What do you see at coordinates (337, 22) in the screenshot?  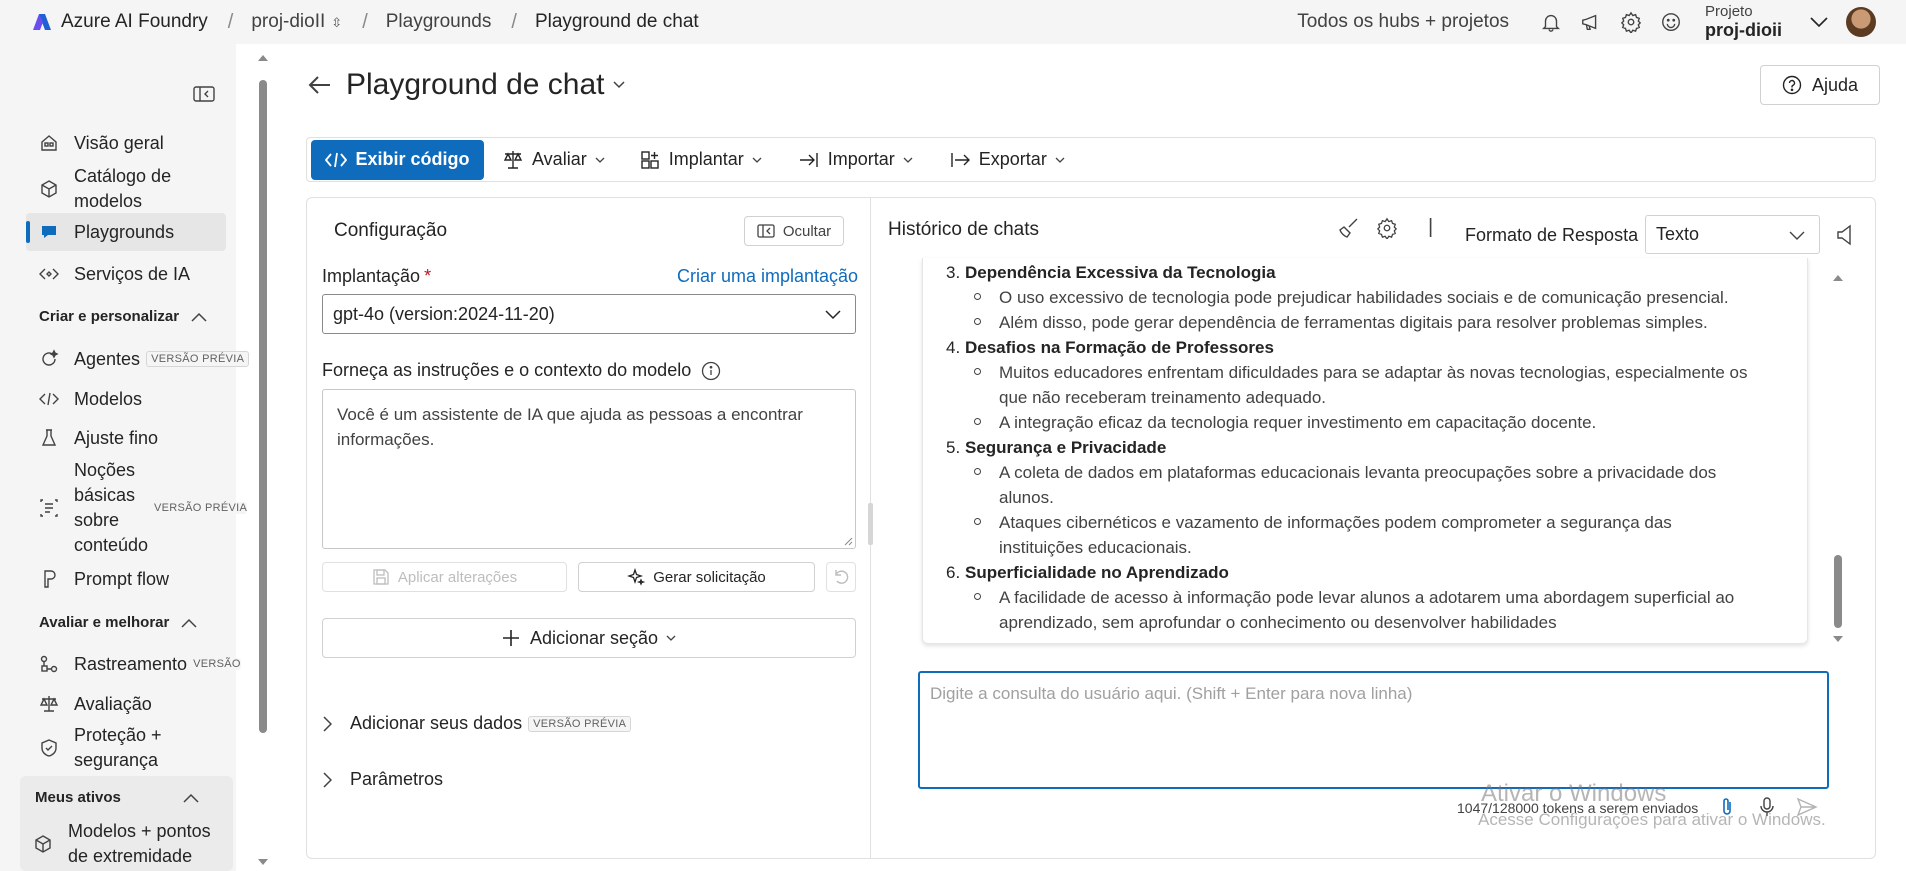 I see `chevron-updown-icon: ⇳` at bounding box center [337, 22].